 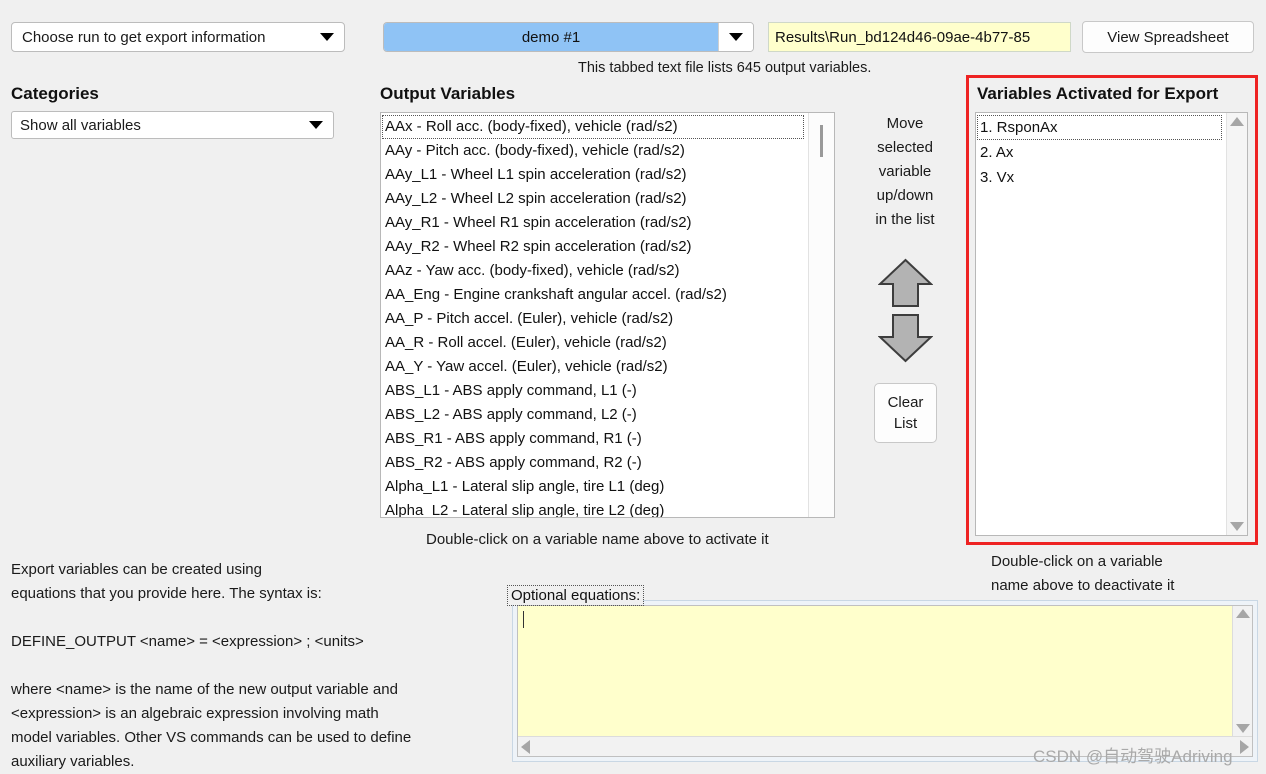 I want to click on arrow-down-icon, so click(x=905, y=338).